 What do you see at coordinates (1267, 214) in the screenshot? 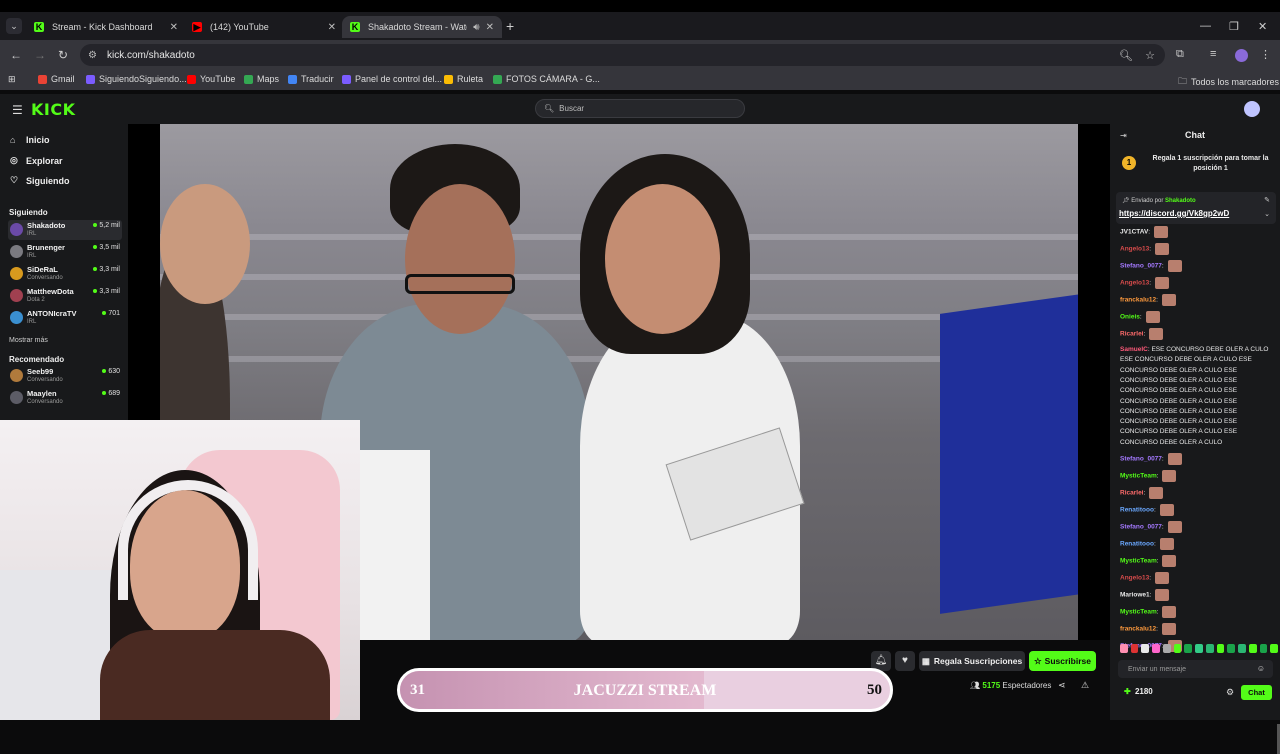
I see `chevron-down-icon: ⌄` at bounding box center [1267, 214].